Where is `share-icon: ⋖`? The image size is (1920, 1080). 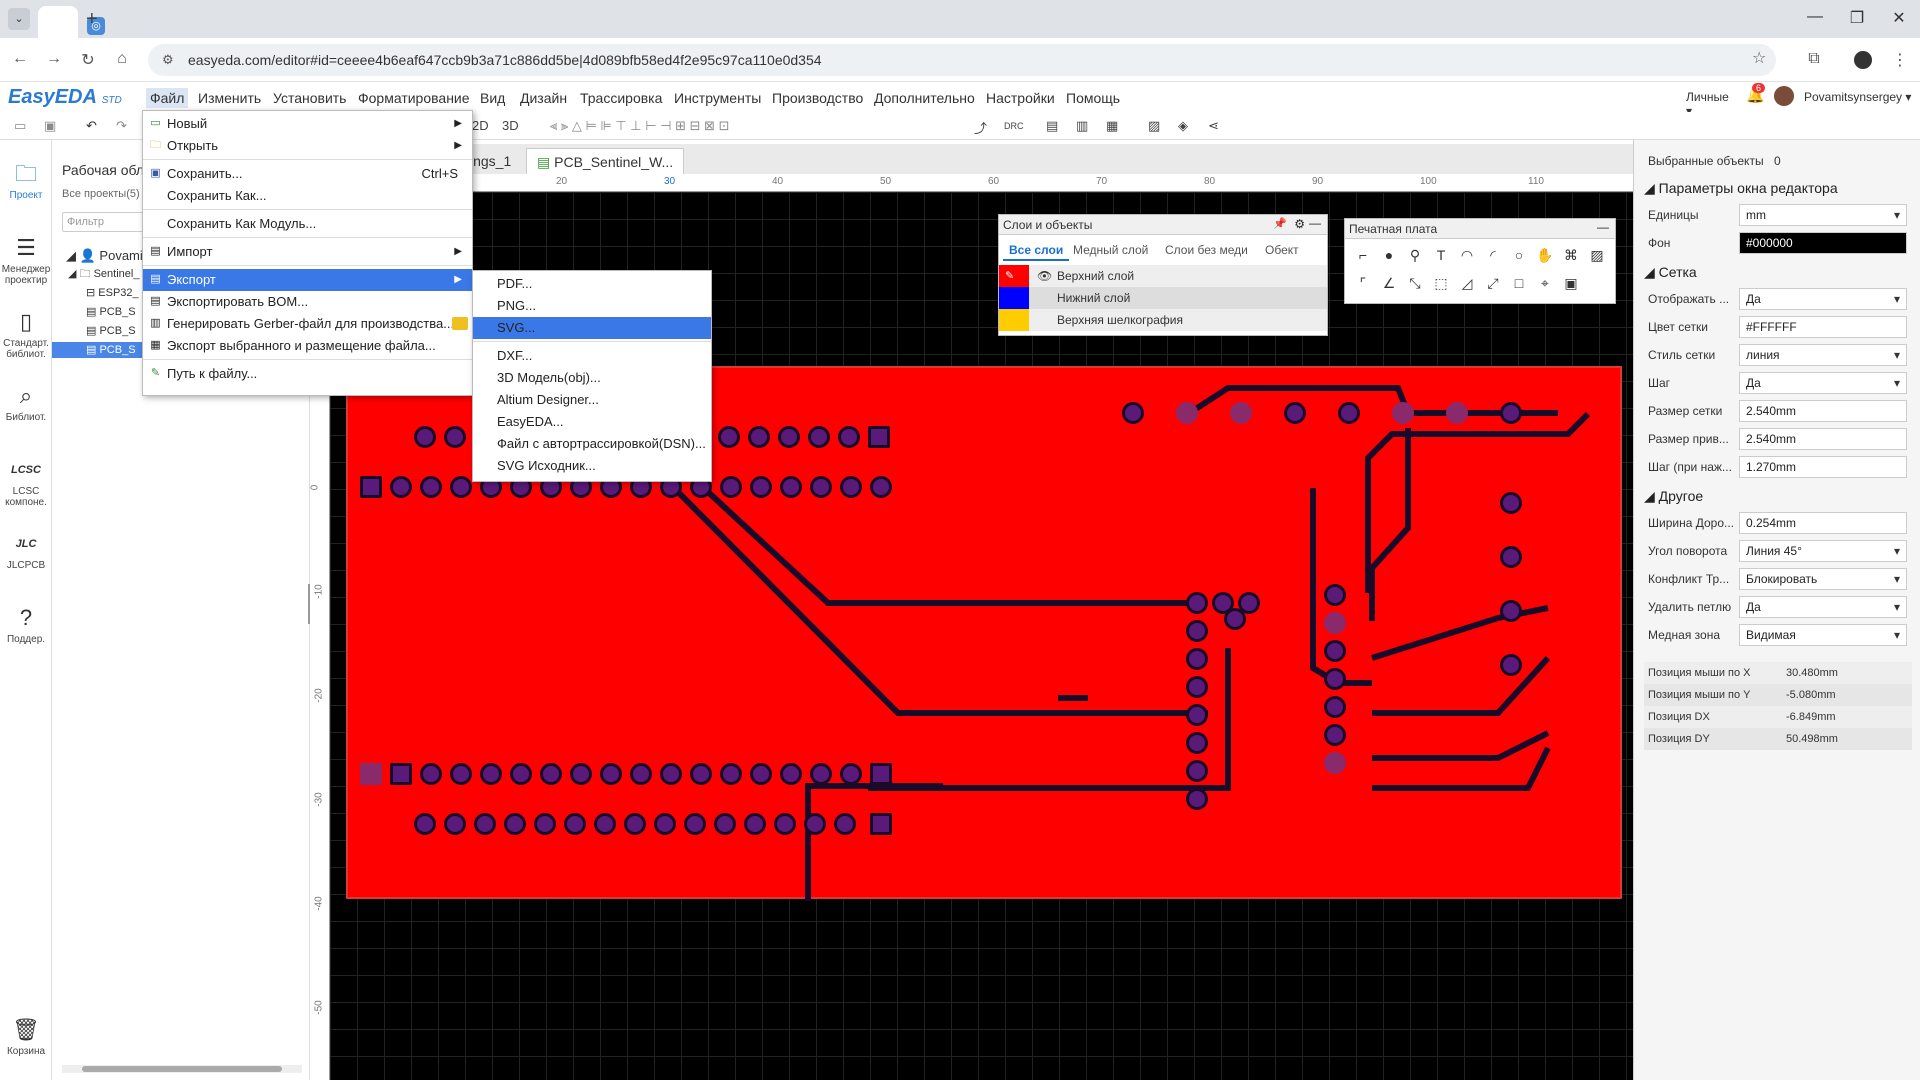 share-icon: ⋖ is located at coordinates (1213, 126).